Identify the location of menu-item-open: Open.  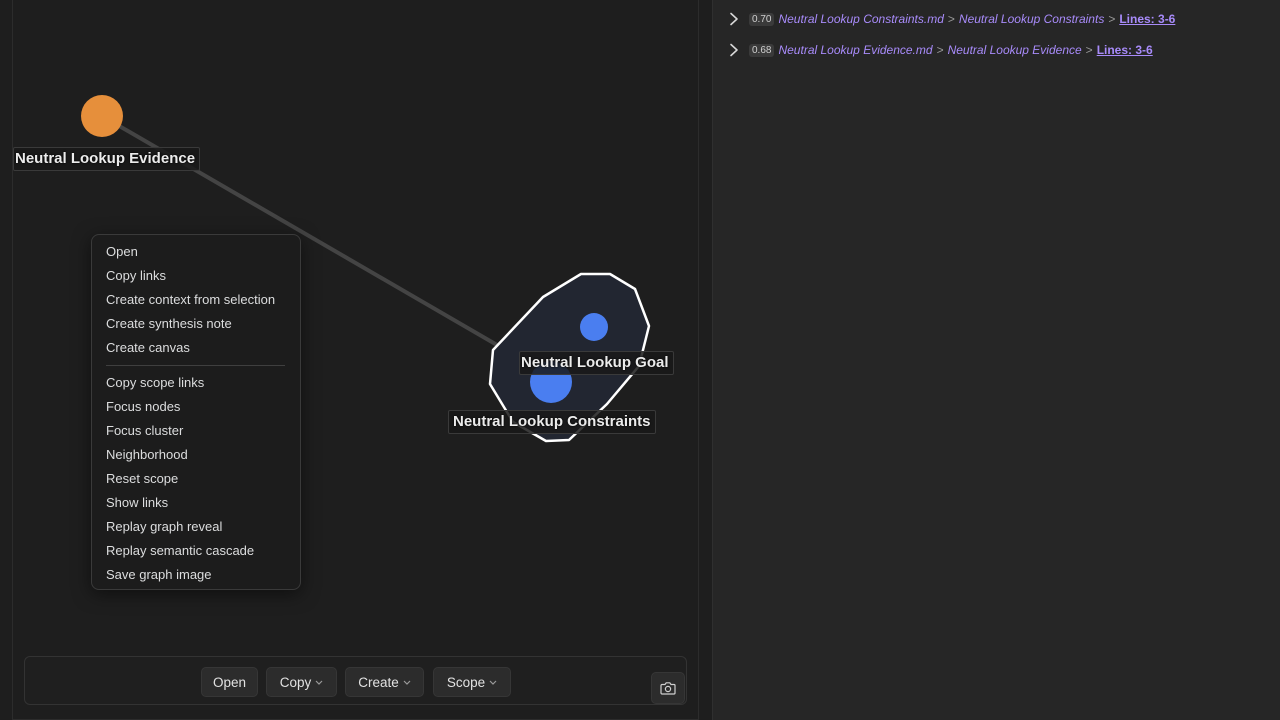
(196, 252).